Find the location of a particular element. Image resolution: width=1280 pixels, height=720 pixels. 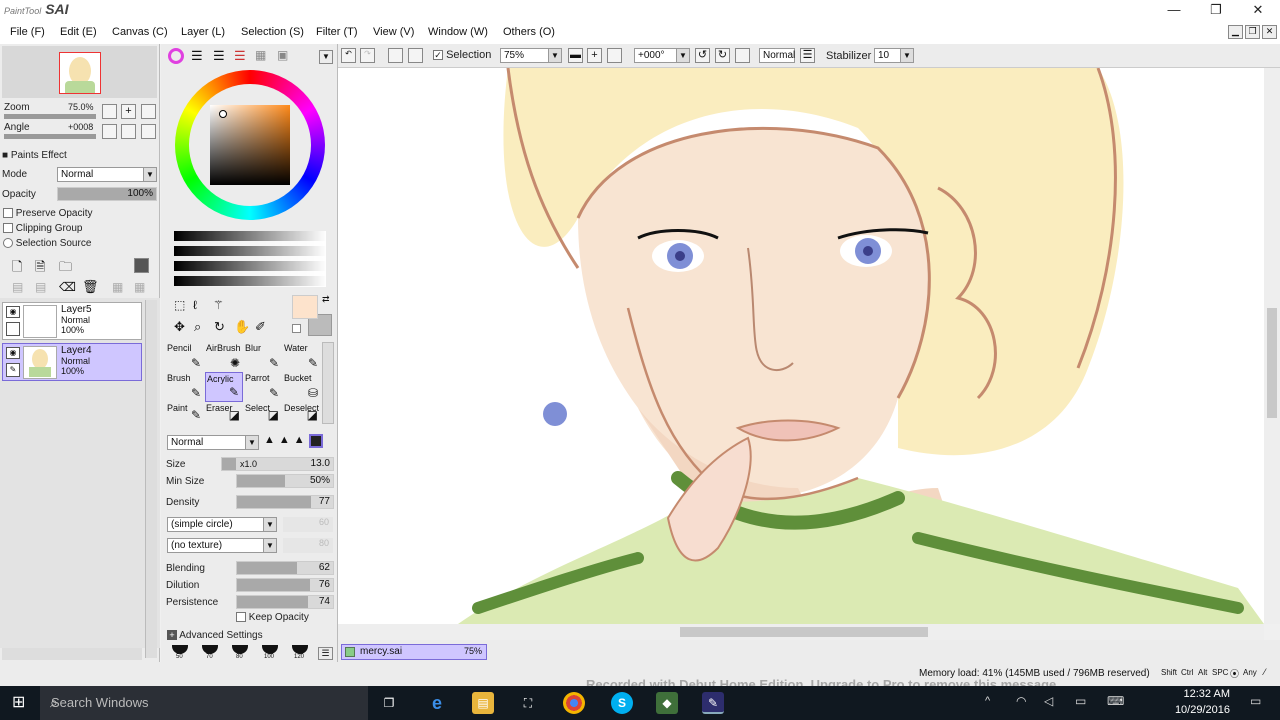

vertical-scroll-thumb is located at coordinates (1272, 363).